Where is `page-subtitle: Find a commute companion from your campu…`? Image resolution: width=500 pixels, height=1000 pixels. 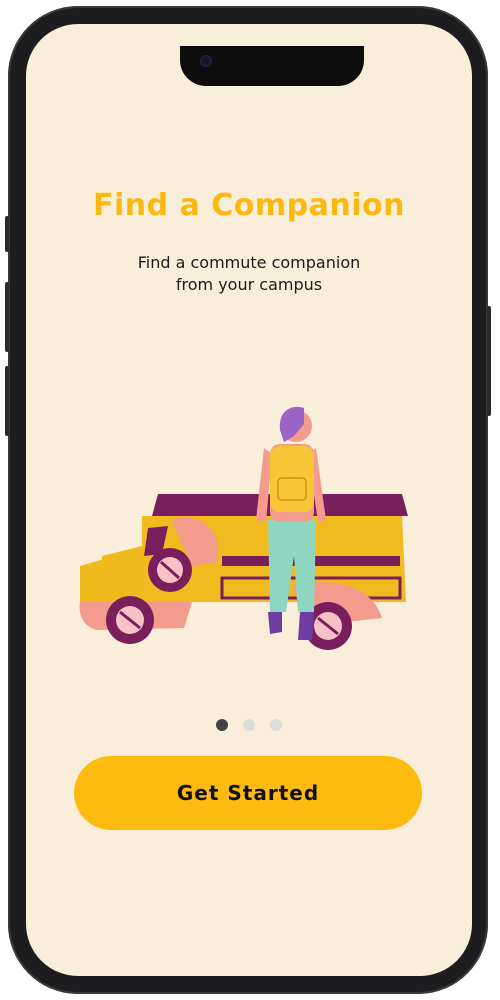
page-subtitle: Find a commute companion from your campu… is located at coordinates (249, 274).